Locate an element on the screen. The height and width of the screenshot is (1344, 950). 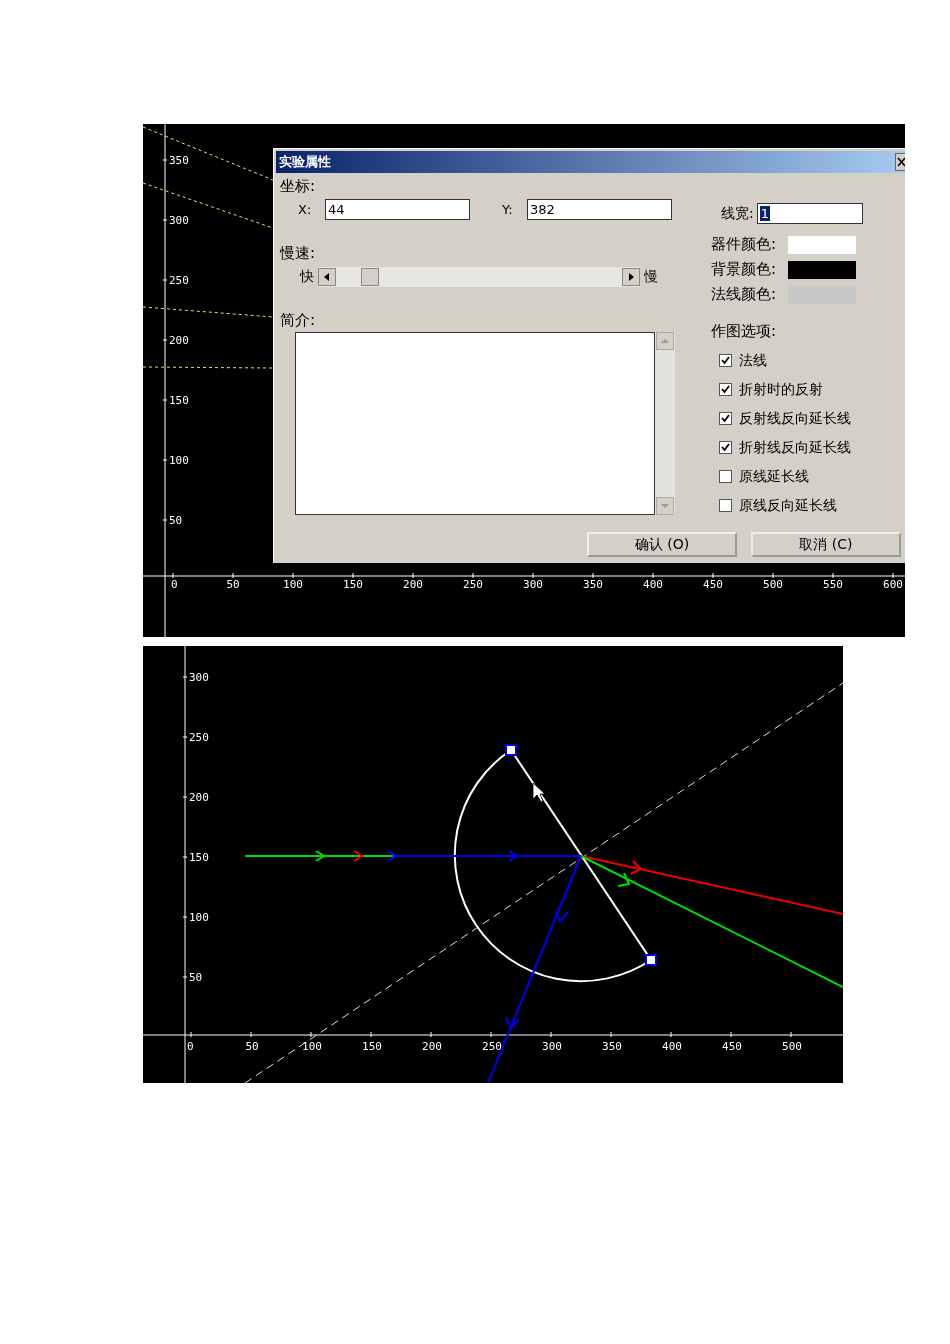
option-label: 原线延长线 is located at coordinates (774, 476).